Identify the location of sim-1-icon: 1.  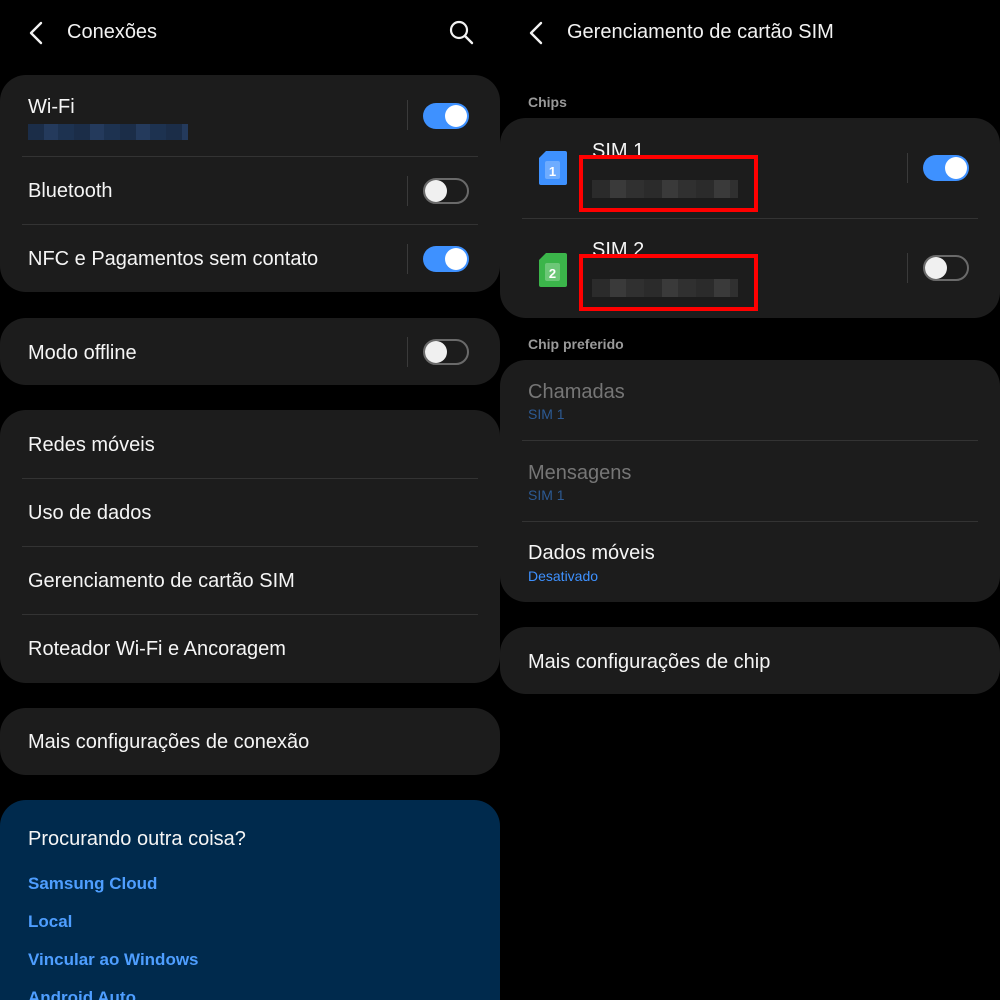
(553, 168).